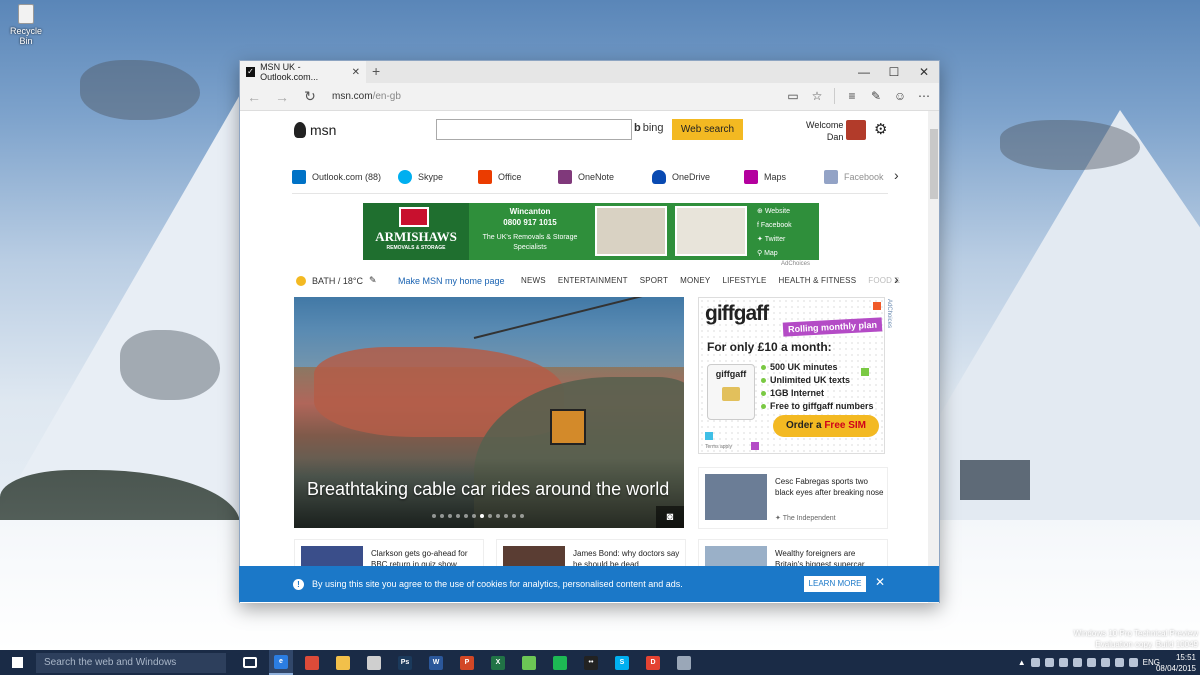  Describe the element at coordinates (654, 280) in the screenshot. I see `nav-sport: SPORT` at that location.